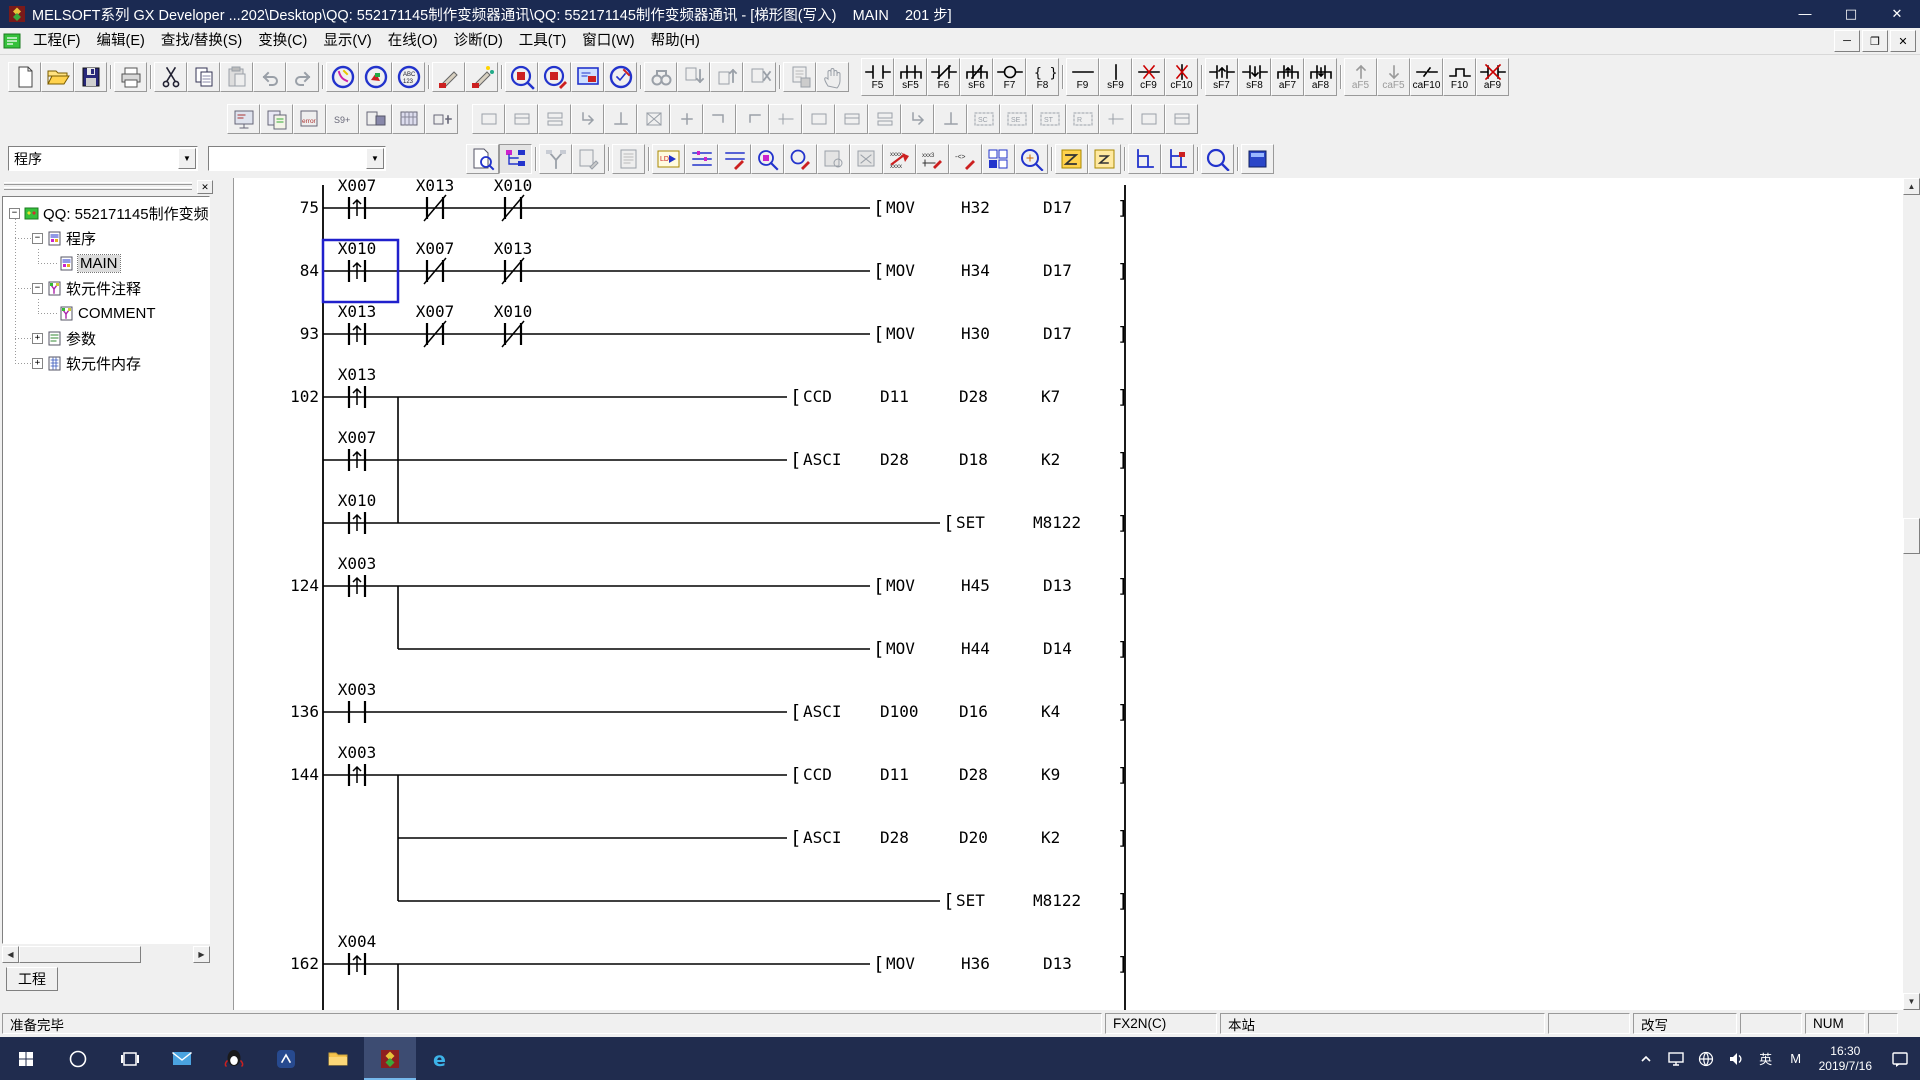  I want to click on ladder-symbol-F7-button: F7, so click(1009, 77).